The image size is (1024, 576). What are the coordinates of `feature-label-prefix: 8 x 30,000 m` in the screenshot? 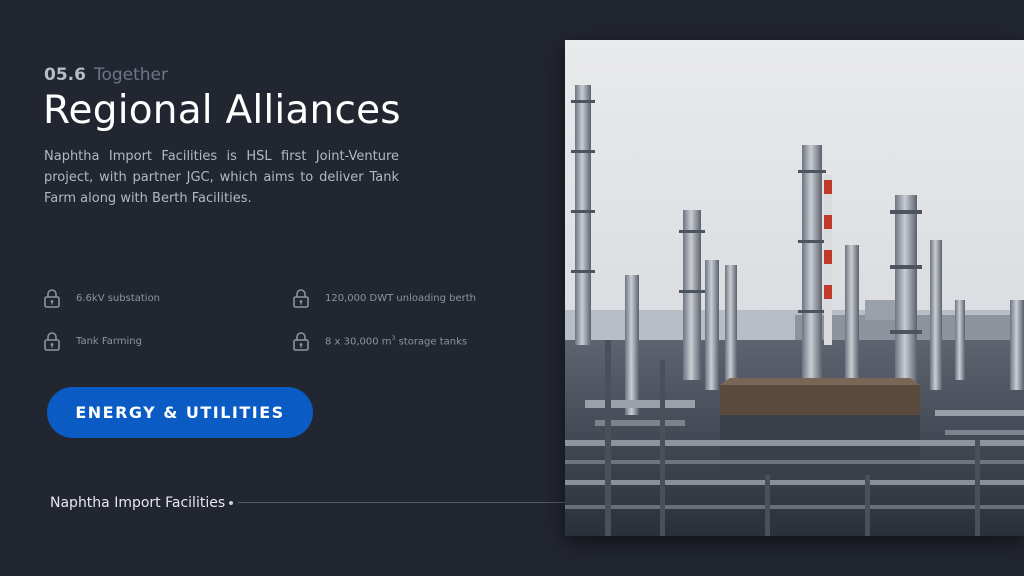 It's located at (358, 342).